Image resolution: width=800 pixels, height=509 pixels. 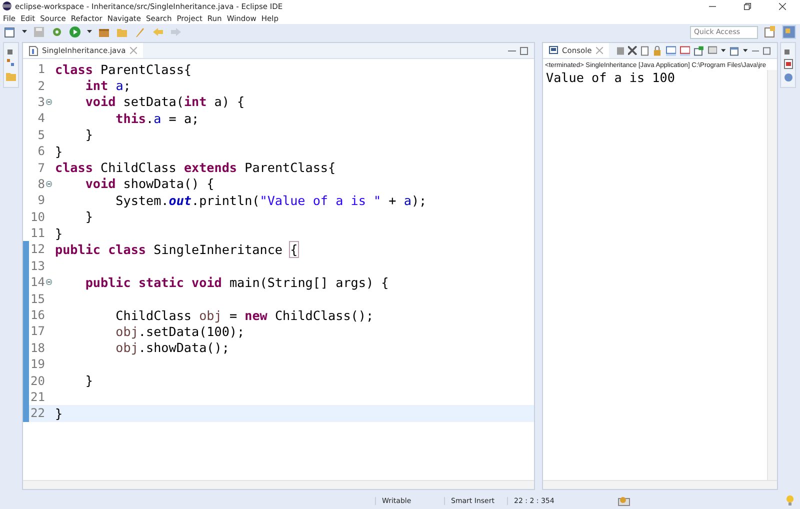 I want to click on code-text: .println(, so click(x=226, y=200).